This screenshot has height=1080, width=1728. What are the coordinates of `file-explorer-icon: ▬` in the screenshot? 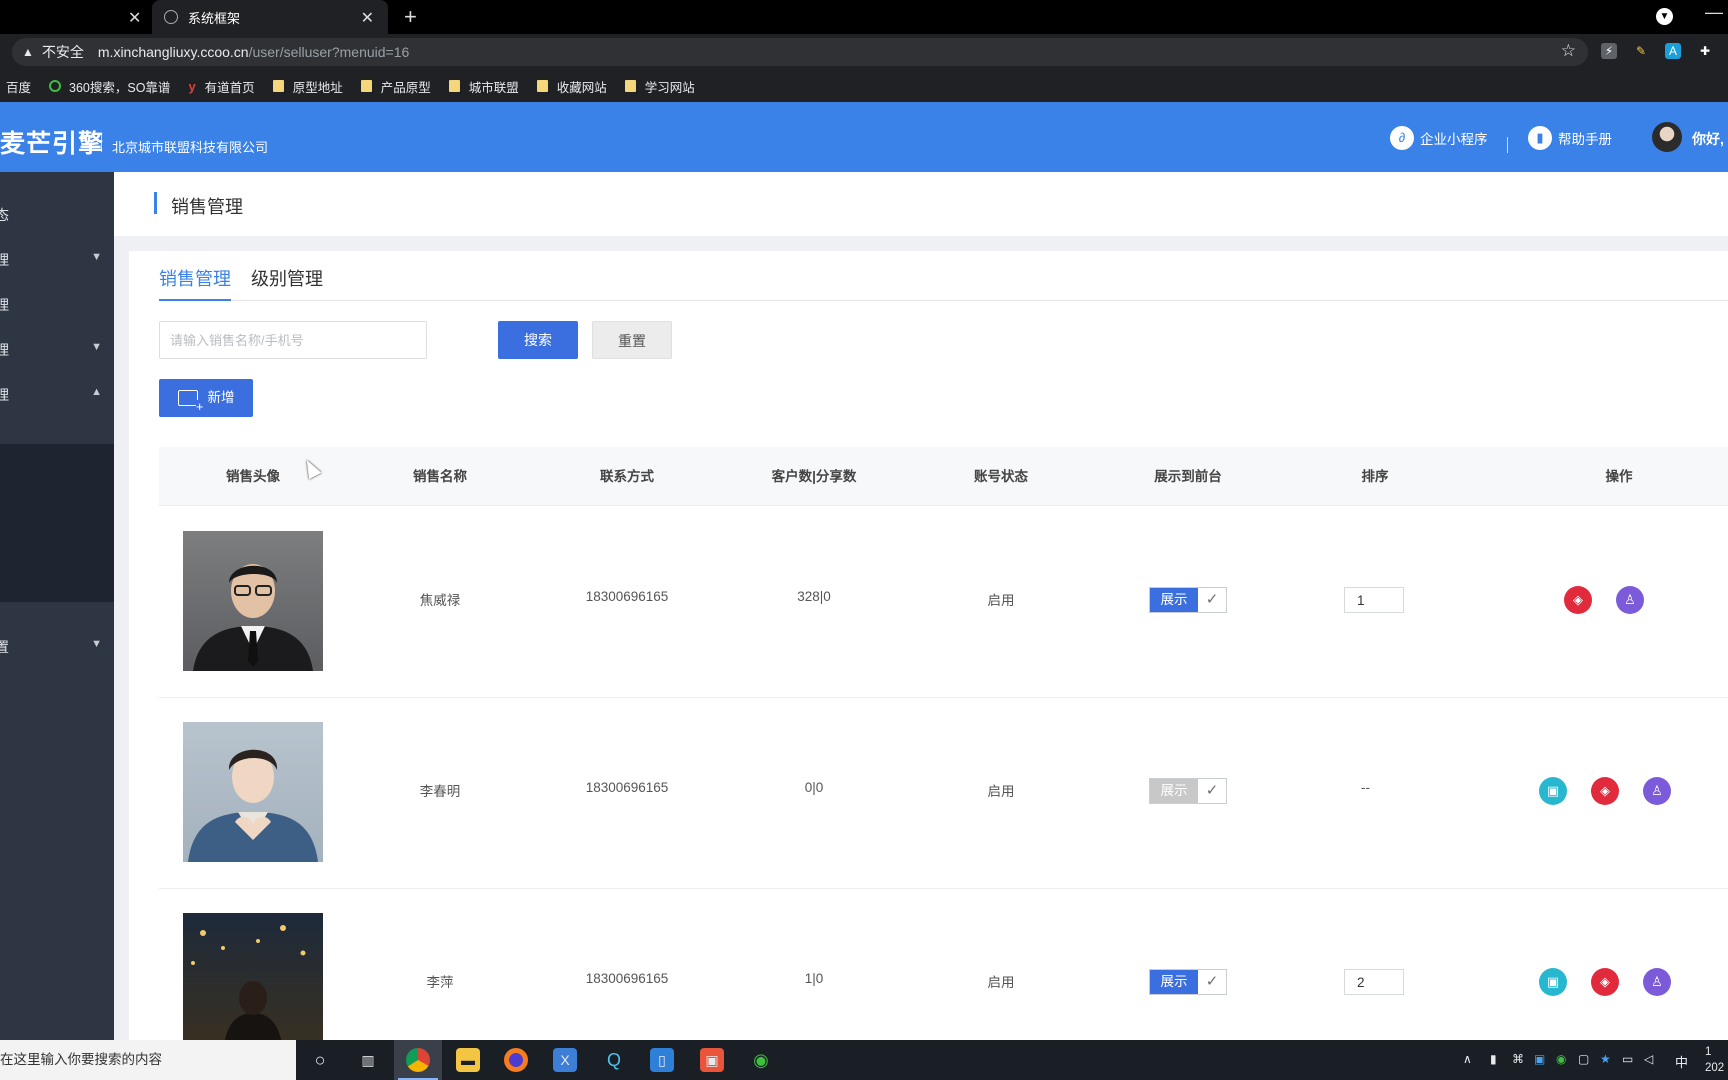 It's located at (468, 1060).